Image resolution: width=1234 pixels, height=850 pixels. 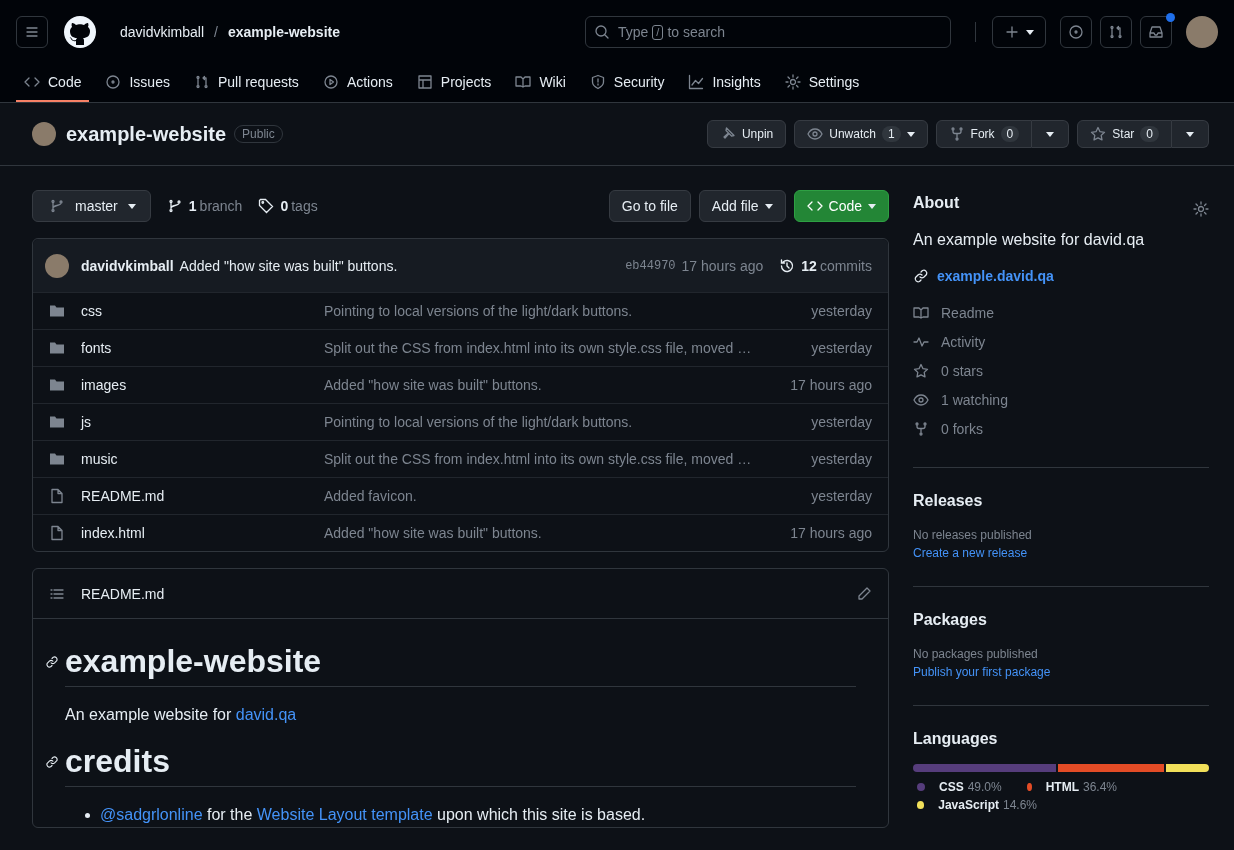 What do you see at coordinates (696, 32) in the screenshot?
I see `search-placeholder: to search` at bounding box center [696, 32].